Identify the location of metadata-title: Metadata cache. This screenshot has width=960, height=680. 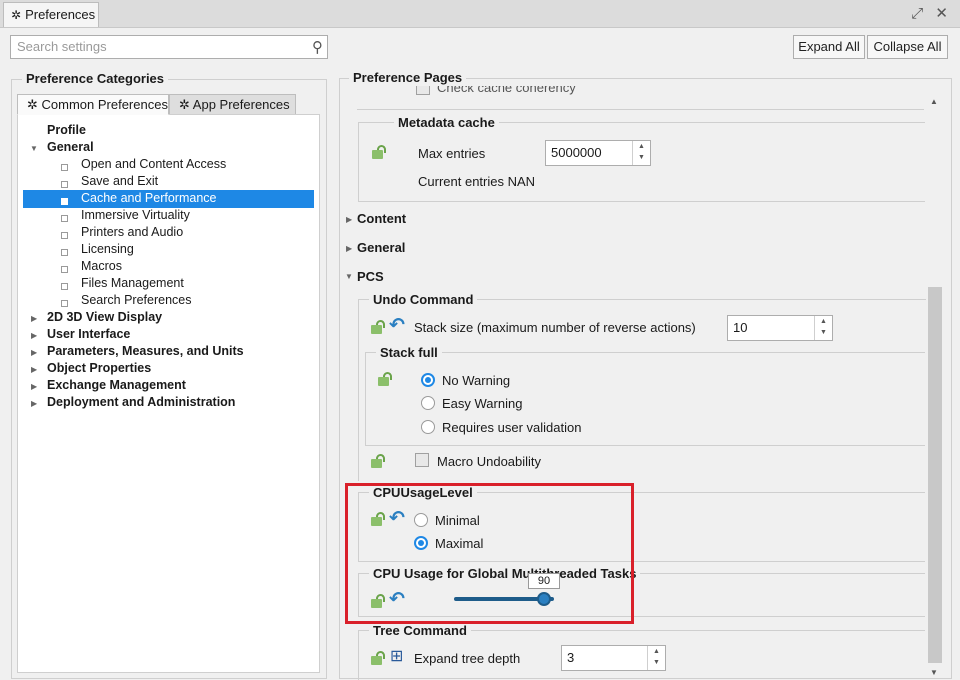
(446, 122).